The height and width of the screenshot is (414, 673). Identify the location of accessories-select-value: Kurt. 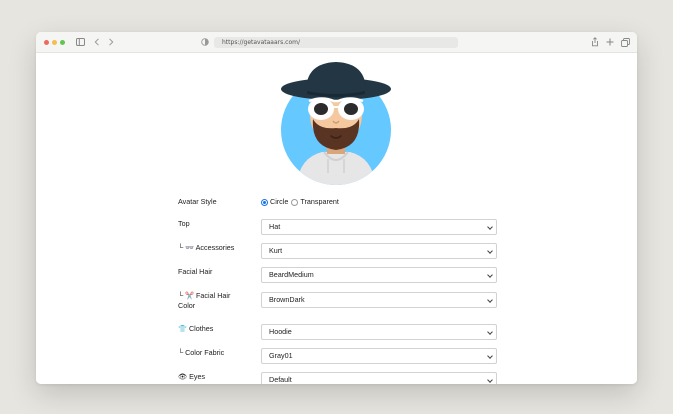
(276, 250).